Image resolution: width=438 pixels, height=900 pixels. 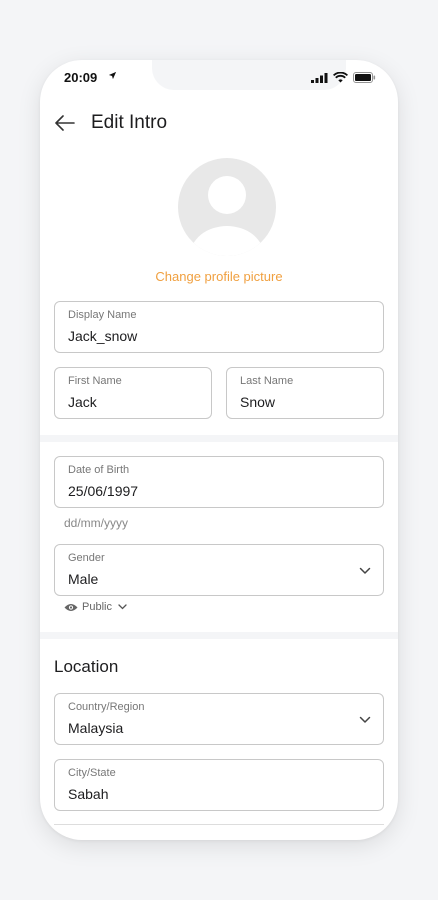 What do you see at coordinates (219, 327) in the screenshot?
I see `display-name-field: Display Name Jack_snow` at bounding box center [219, 327].